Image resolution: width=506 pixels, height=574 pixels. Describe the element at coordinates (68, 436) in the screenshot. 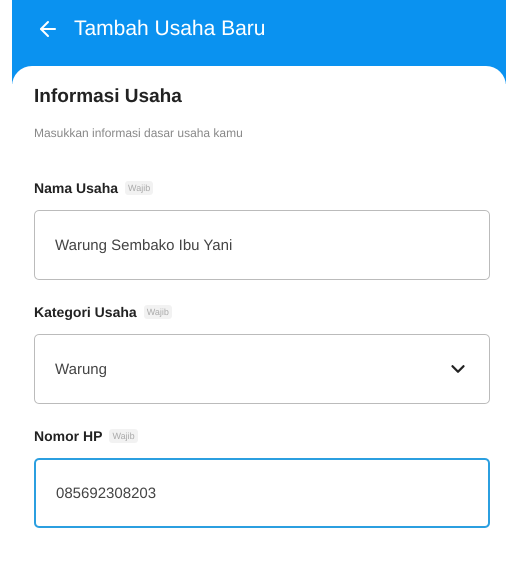

I see `field-label: Nomor HP` at that location.